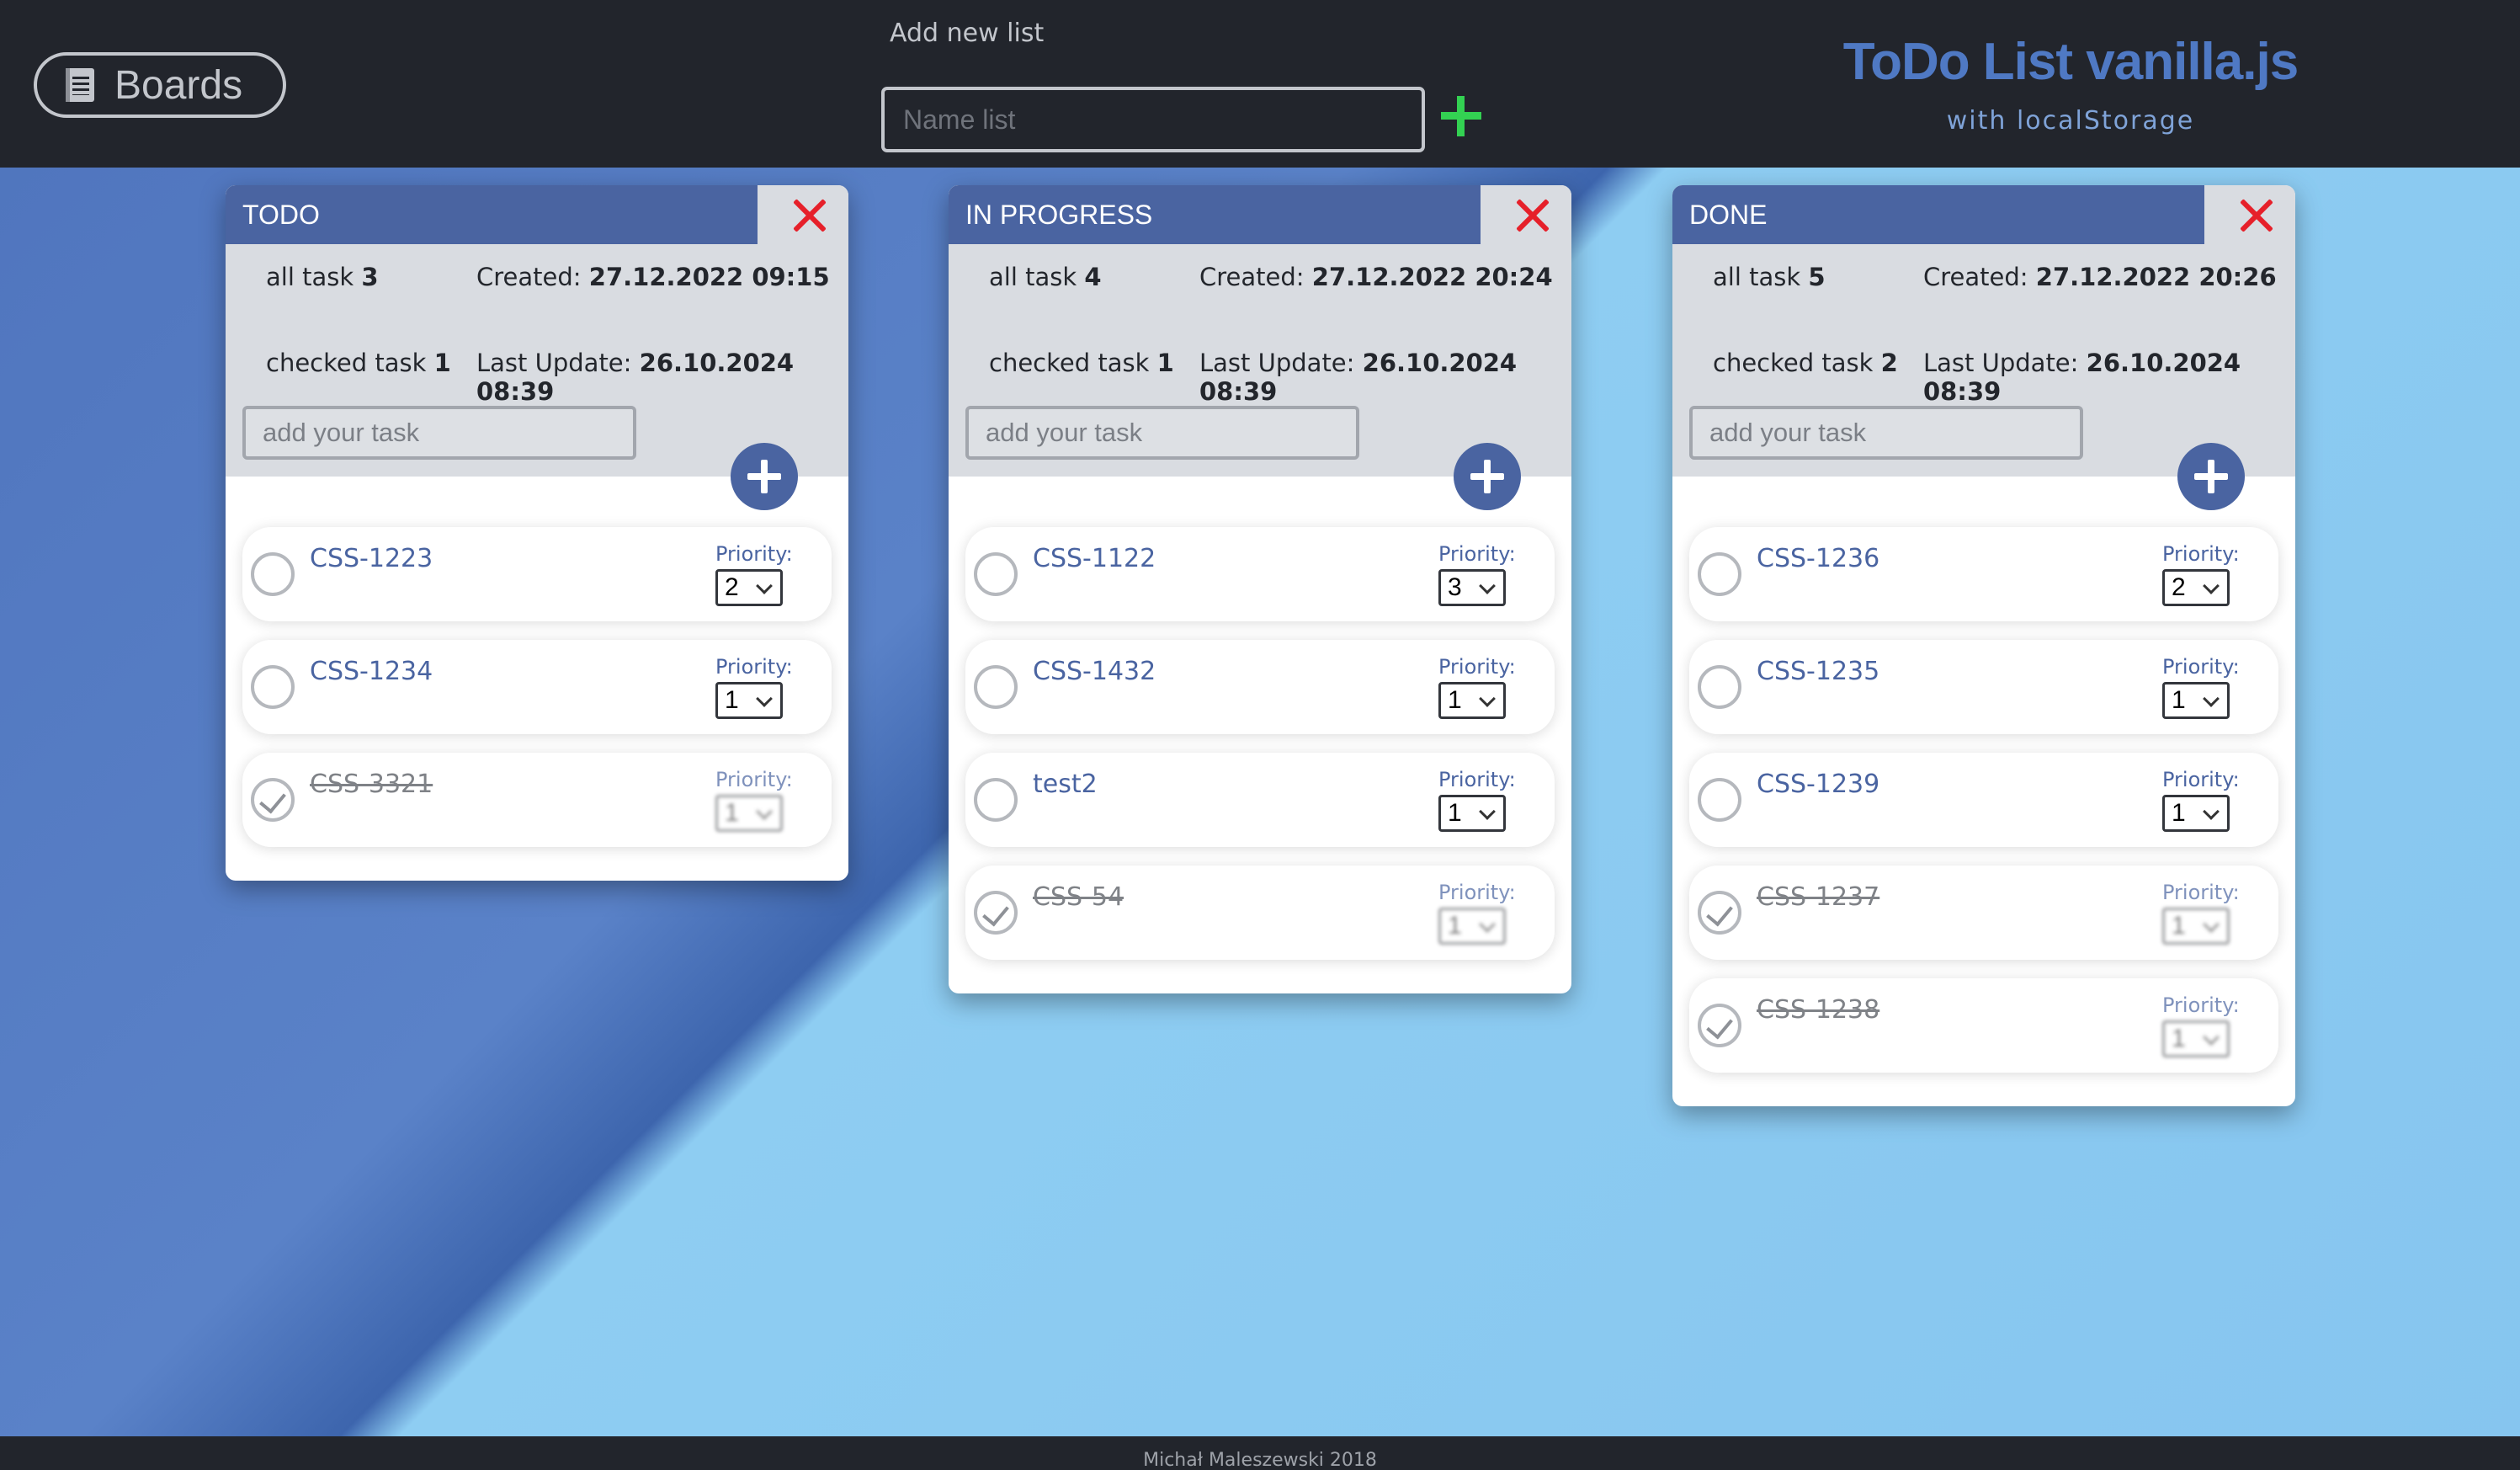 The image size is (2520, 1470). Describe the element at coordinates (1983, 800) in the screenshot. I see `task-item: CSS-1239 Priority: 1` at that location.